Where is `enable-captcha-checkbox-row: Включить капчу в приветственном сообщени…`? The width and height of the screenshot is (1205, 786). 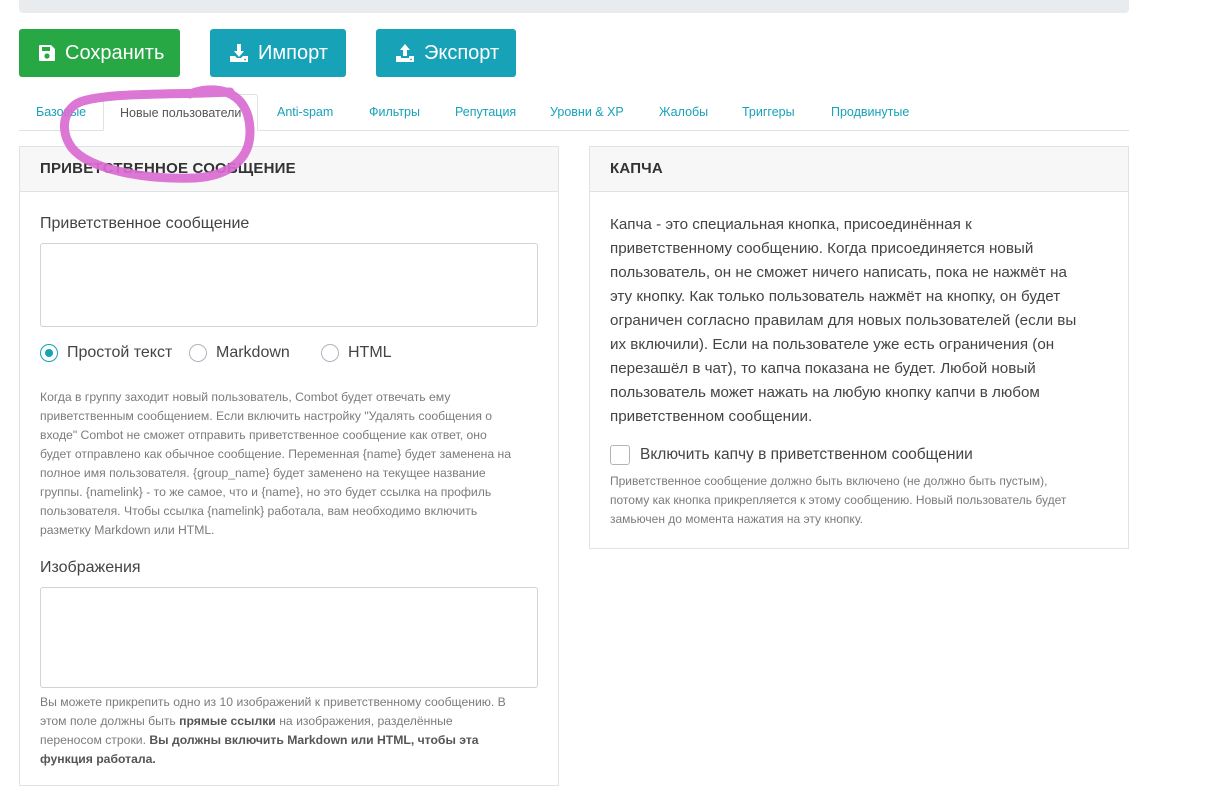
enable-captcha-checkbox-row: Включить капчу в приветственном сообщени… is located at coordinates (791, 455).